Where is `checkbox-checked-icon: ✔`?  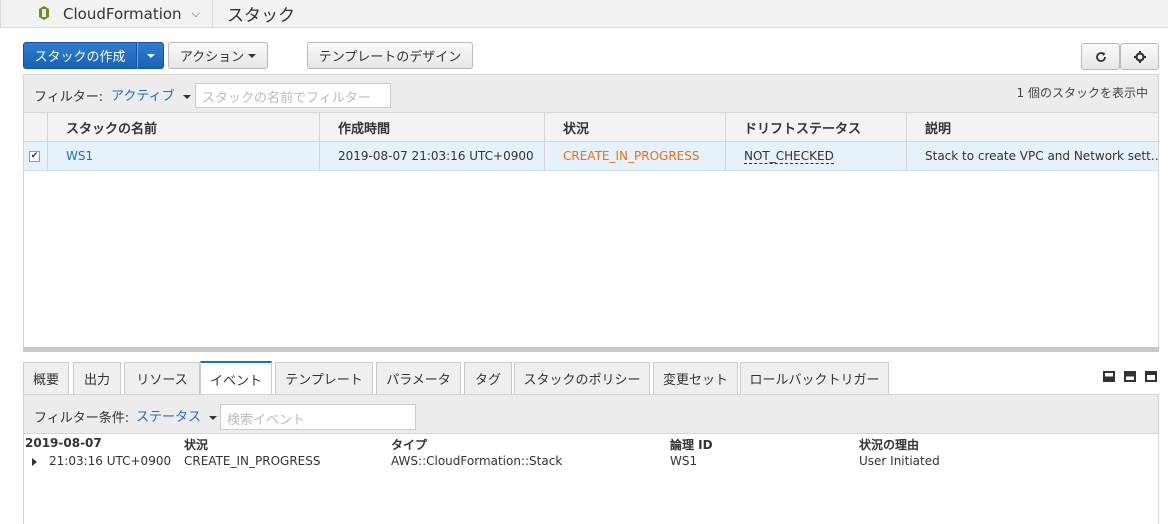
checkbox-checked-icon: ✔ is located at coordinates (34, 156).